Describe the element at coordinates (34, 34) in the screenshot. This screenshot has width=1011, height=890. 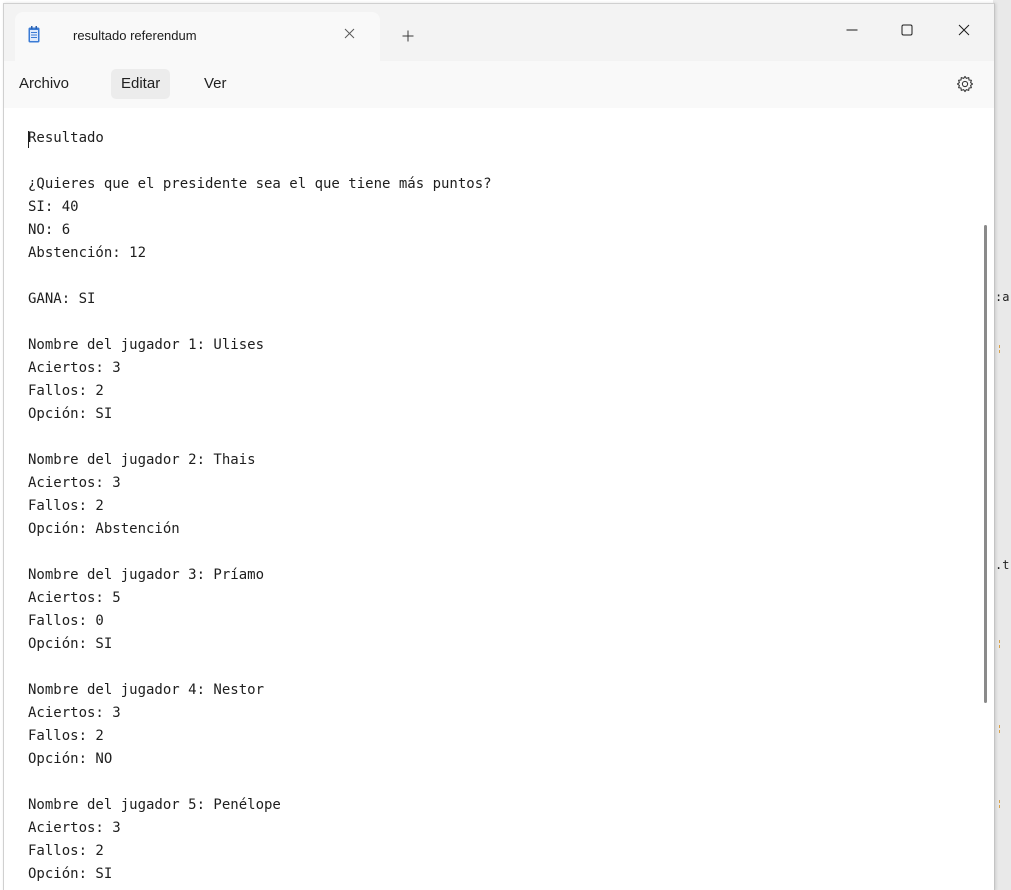
I see `notepad-icon` at that location.